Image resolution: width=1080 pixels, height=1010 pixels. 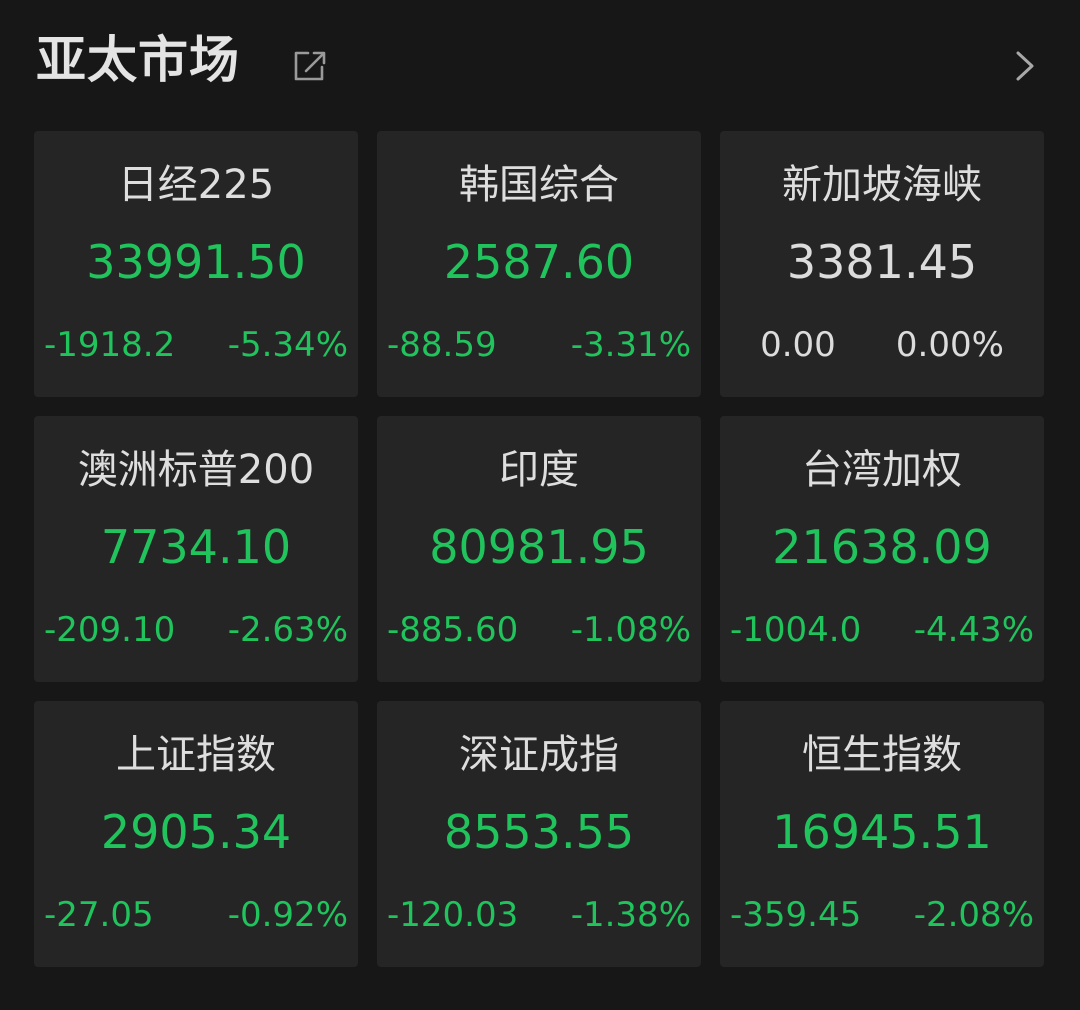 What do you see at coordinates (882, 345) in the screenshot?
I see `index-change-row: 0.00 0.00%` at bounding box center [882, 345].